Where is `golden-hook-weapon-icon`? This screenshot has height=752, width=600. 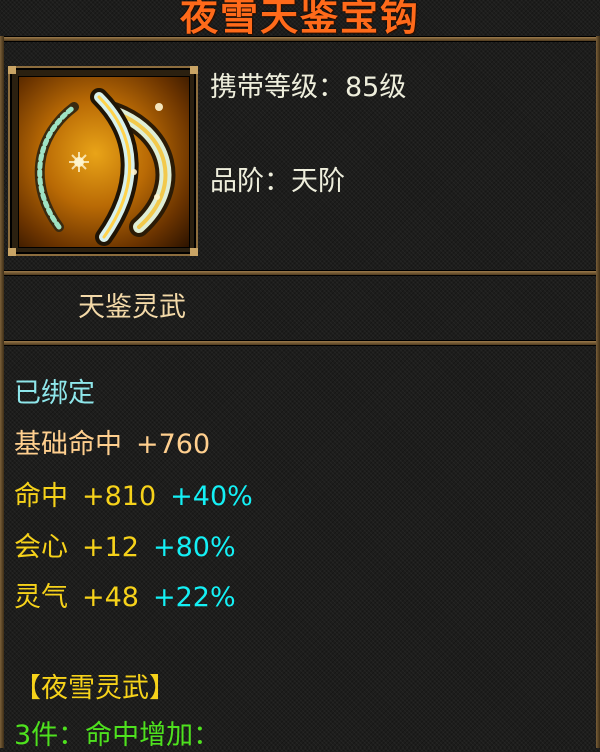
golden-hook-weapon-icon is located at coordinates (104, 162).